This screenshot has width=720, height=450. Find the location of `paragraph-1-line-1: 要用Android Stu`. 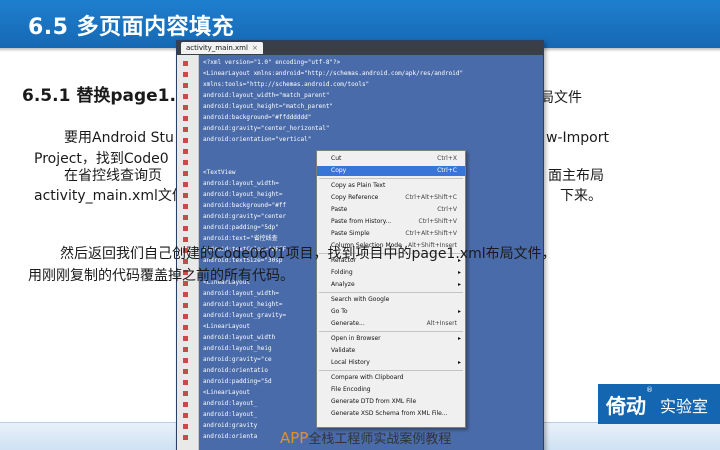

paragraph-1-line-1: 要用Android Stu is located at coordinates (119, 138).